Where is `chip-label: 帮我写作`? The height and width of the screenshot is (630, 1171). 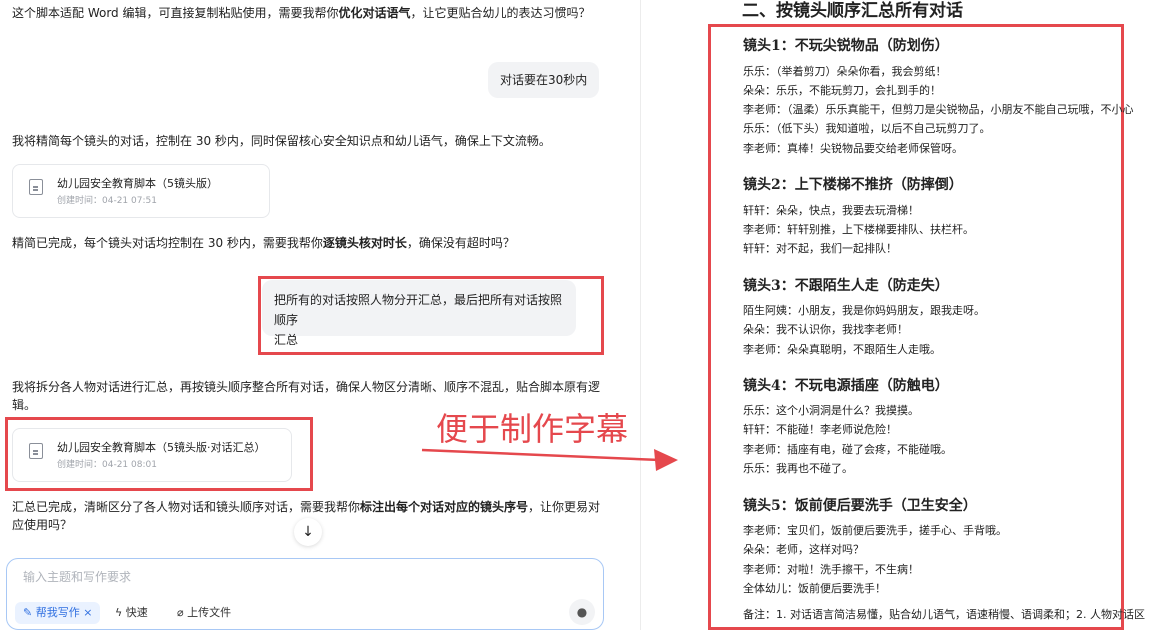 chip-label: 帮我写作 is located at coordinates (57, 612).